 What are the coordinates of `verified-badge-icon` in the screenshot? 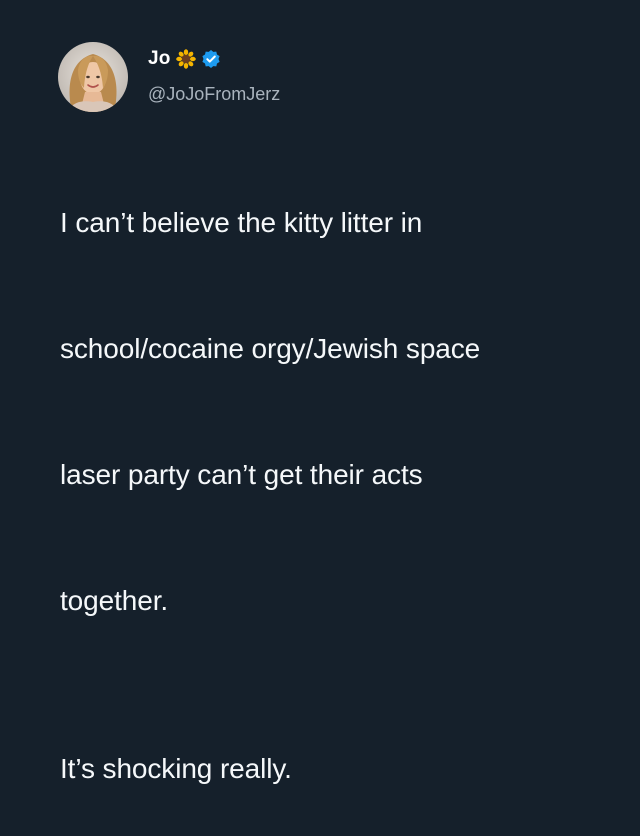 It's located at (211, 59).